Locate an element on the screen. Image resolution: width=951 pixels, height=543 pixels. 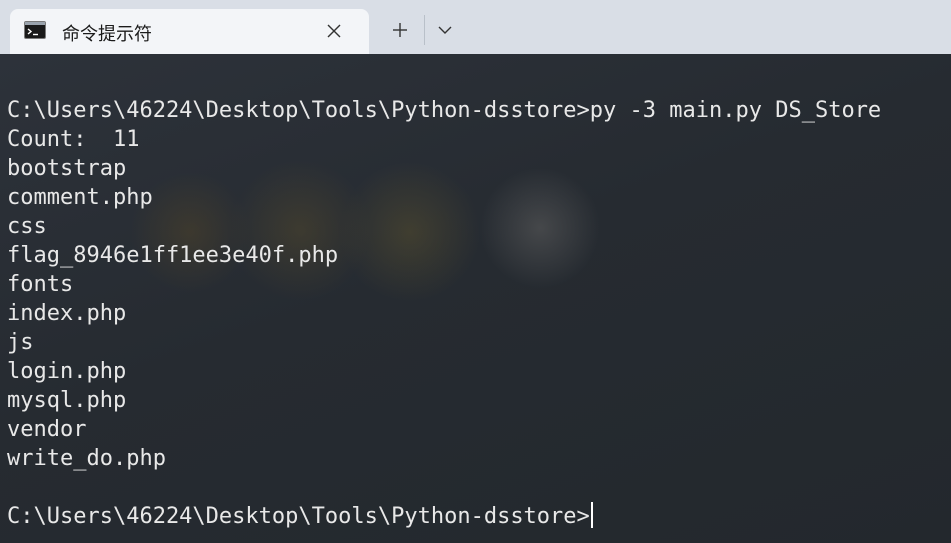
output-line: vendor is located at coordinates (47, 429).